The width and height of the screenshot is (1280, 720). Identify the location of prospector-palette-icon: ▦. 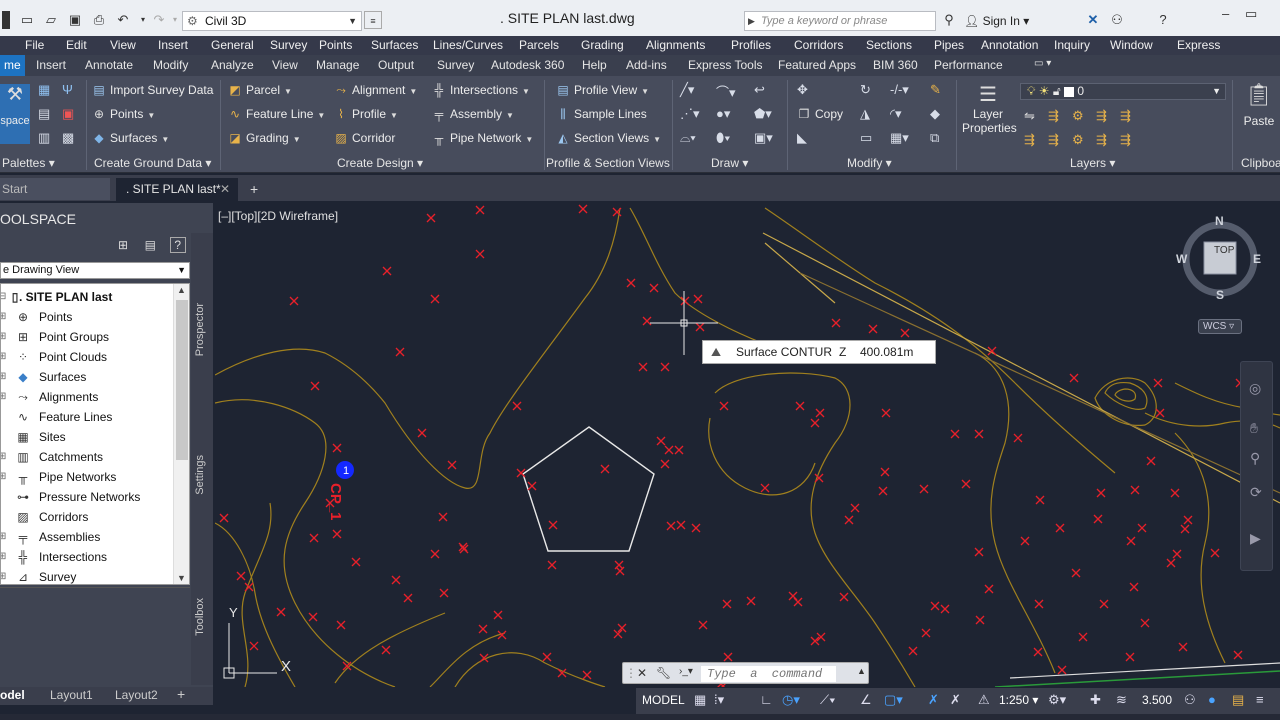
(44, 90).